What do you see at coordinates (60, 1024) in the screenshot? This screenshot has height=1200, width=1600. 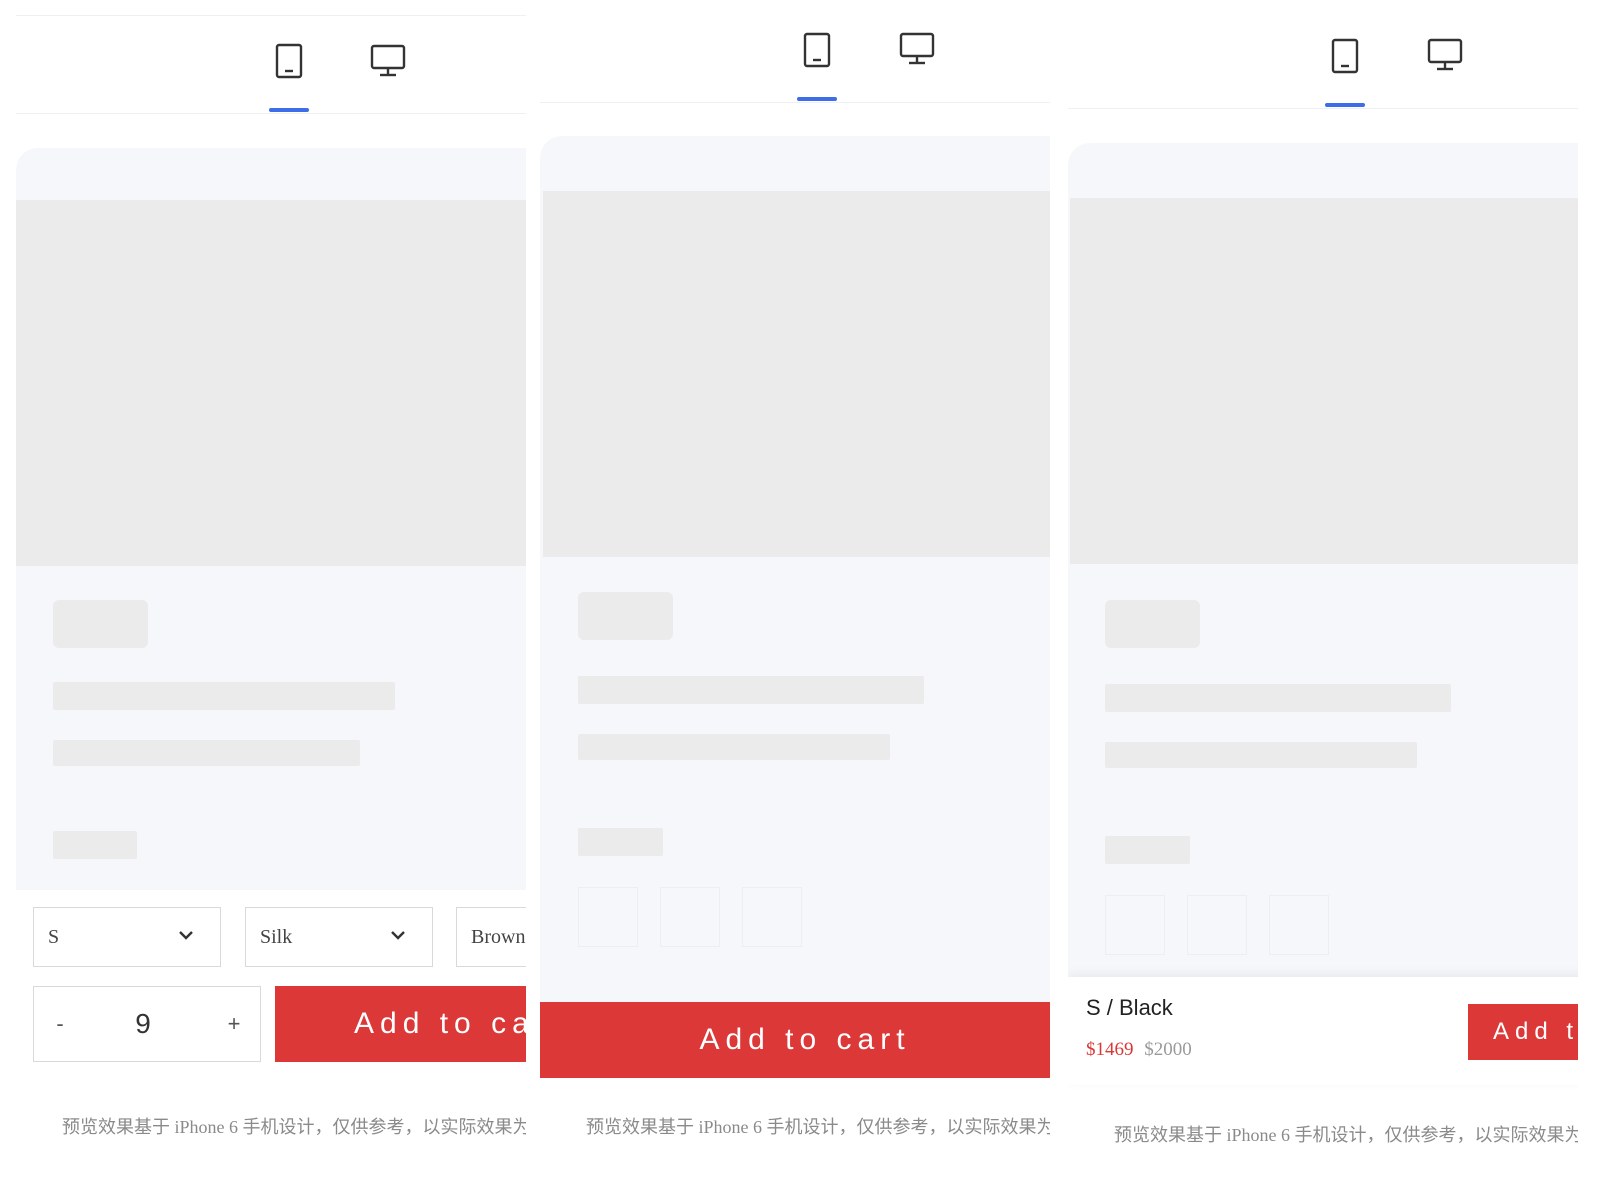 I see `quantity-decrement-button: -` at bounding box center [60, 1024].